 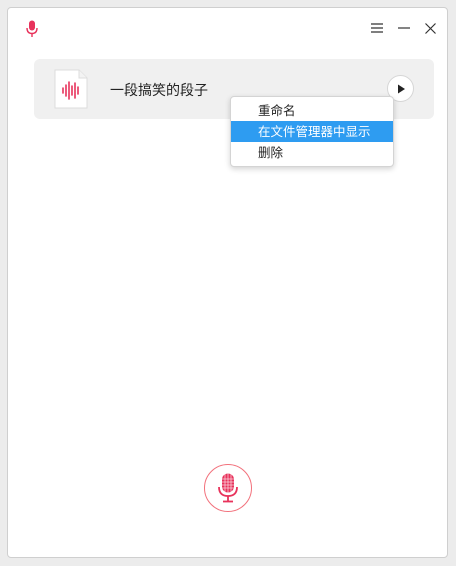 I want to click on audio-file-icon, so click(x=71, y=89).